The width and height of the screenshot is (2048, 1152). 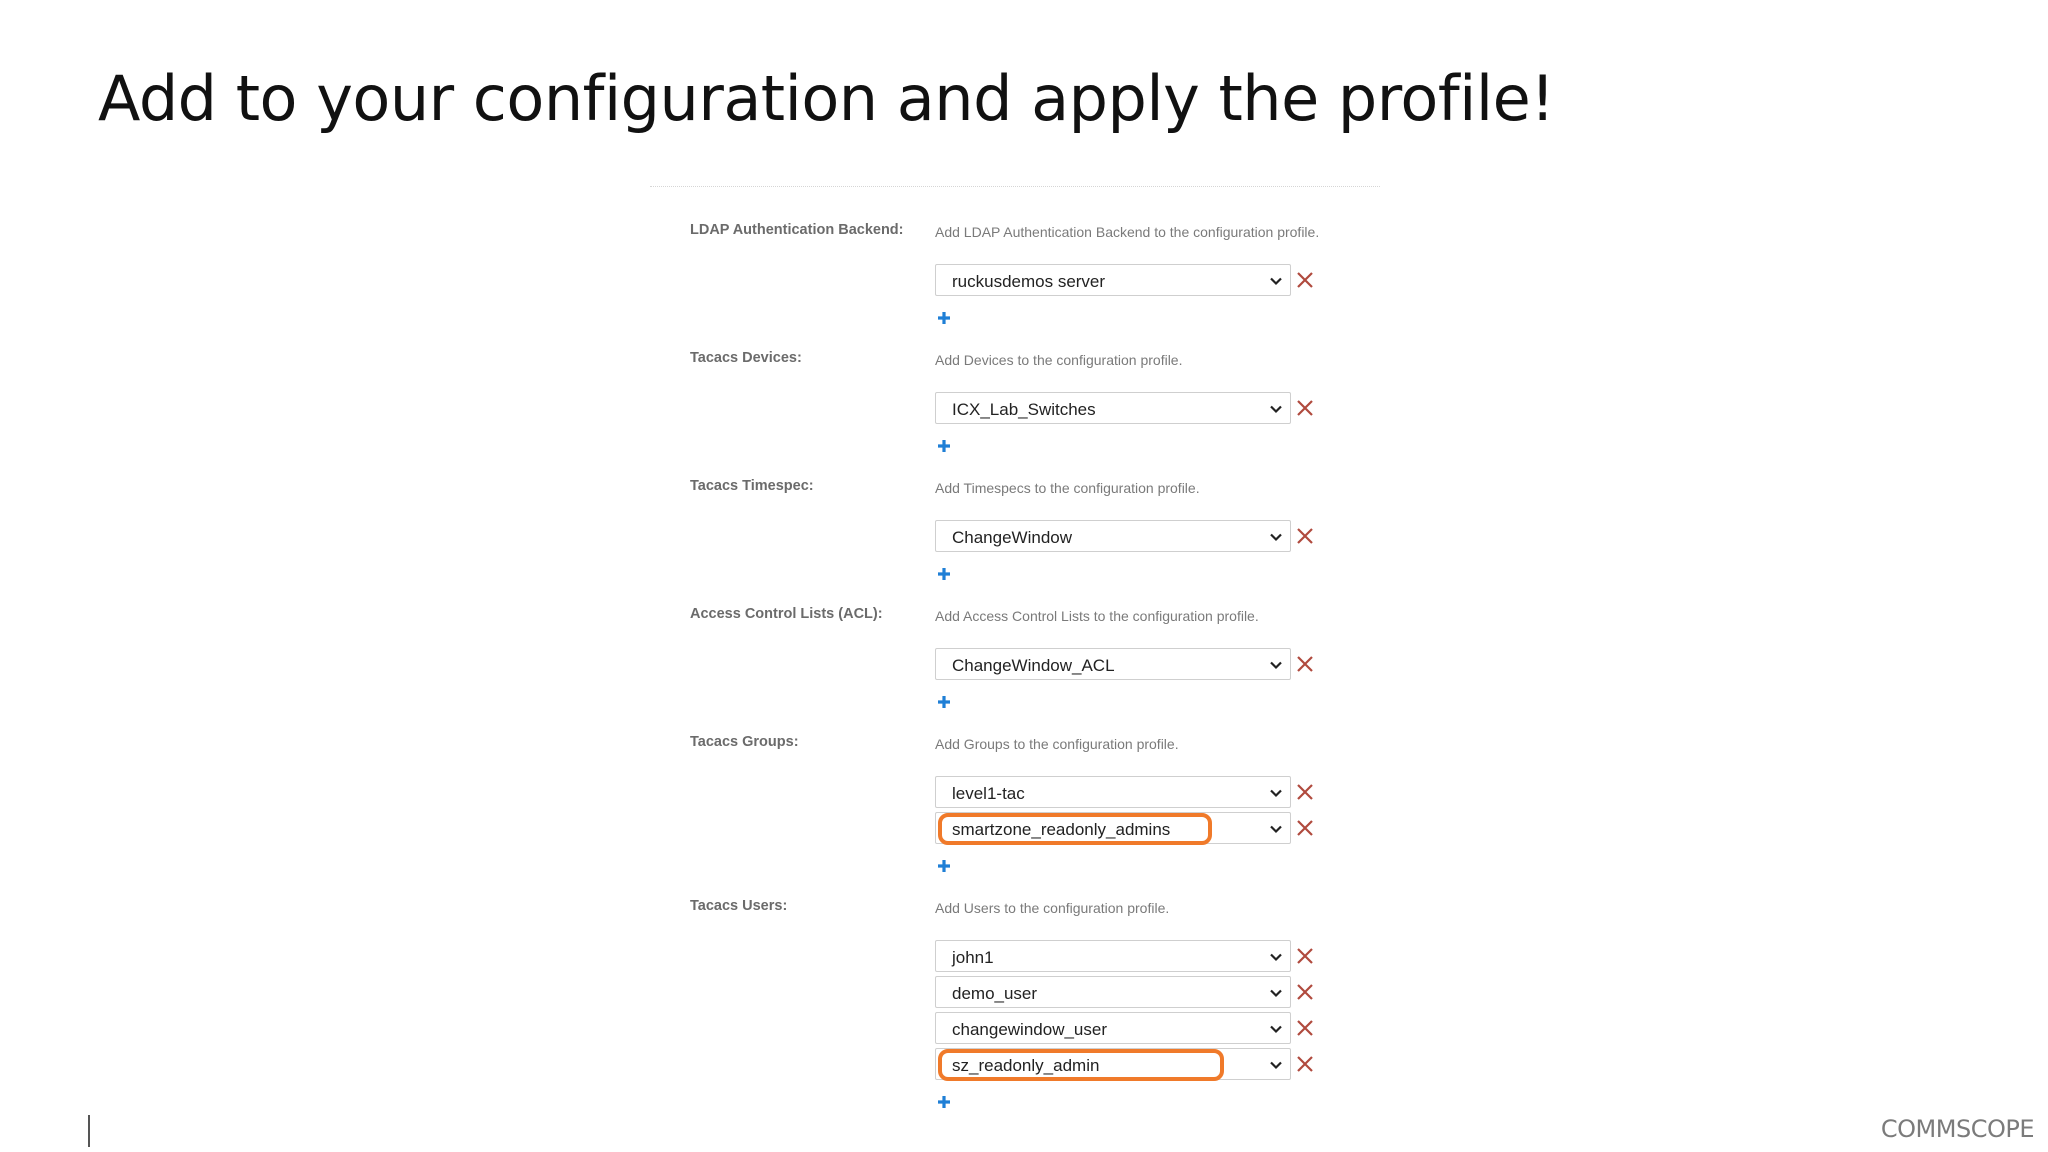 I want to click on select-value: john1, so click(x=973, y=957).